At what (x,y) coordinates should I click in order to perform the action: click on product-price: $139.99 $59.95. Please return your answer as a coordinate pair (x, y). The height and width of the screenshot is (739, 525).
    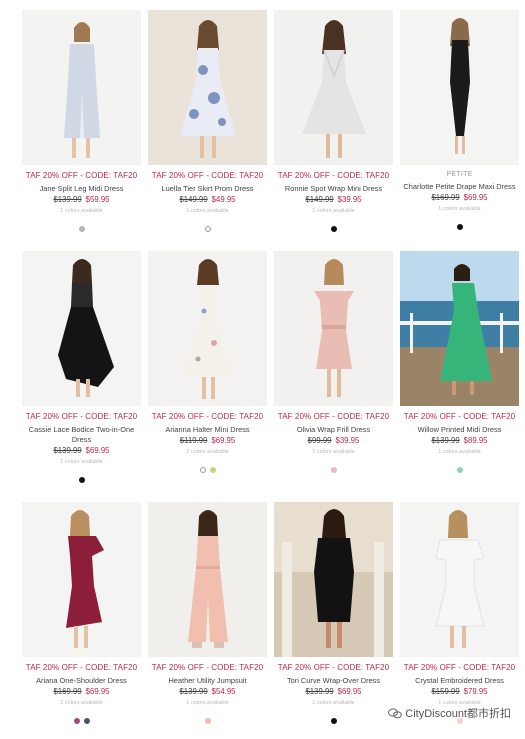
    Looking at the image, I should click on (81, 199).